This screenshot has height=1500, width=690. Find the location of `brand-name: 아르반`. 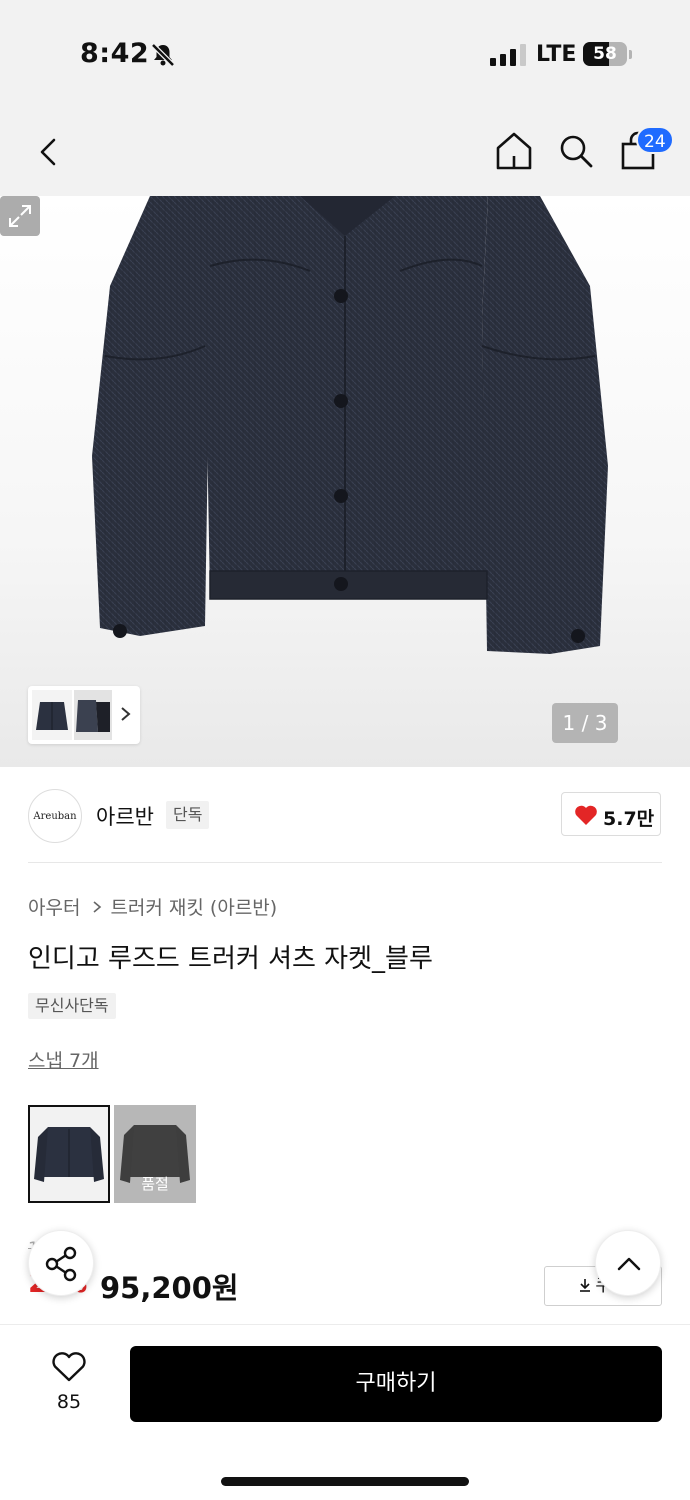

brand-name: 아르반 is located at coordinates (125, 816).